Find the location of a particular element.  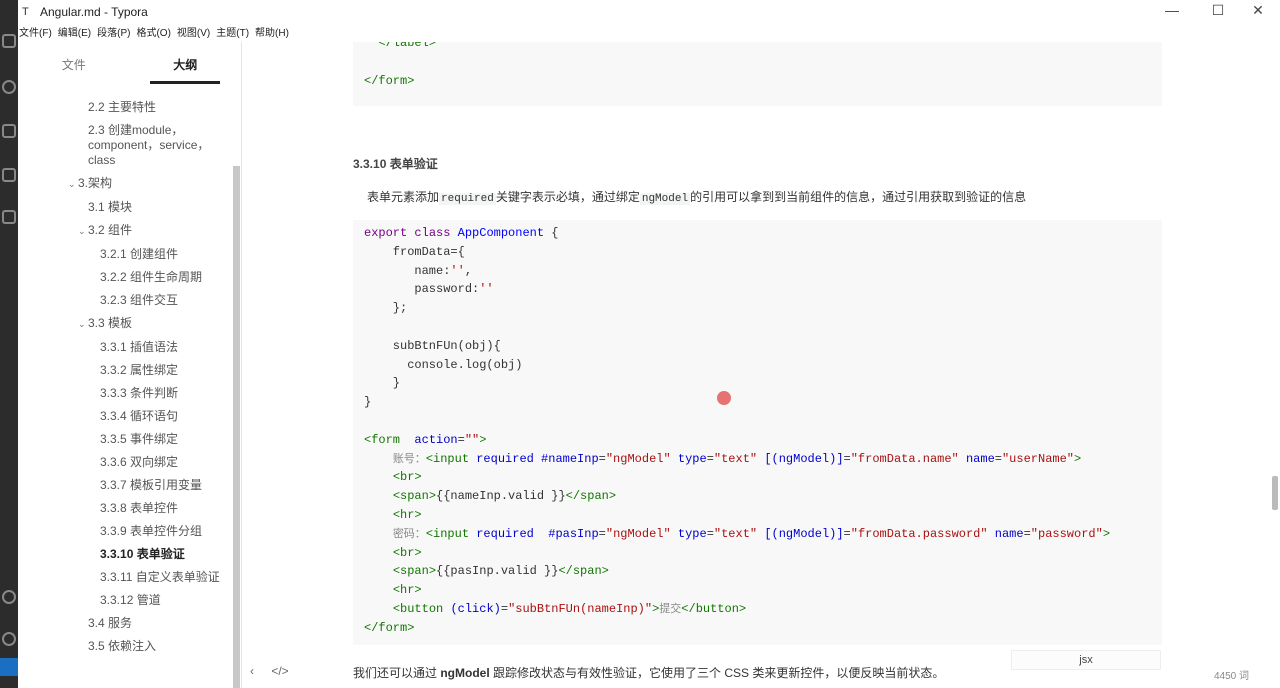

code-token: #nameInp is located at coordinates (570, 458).